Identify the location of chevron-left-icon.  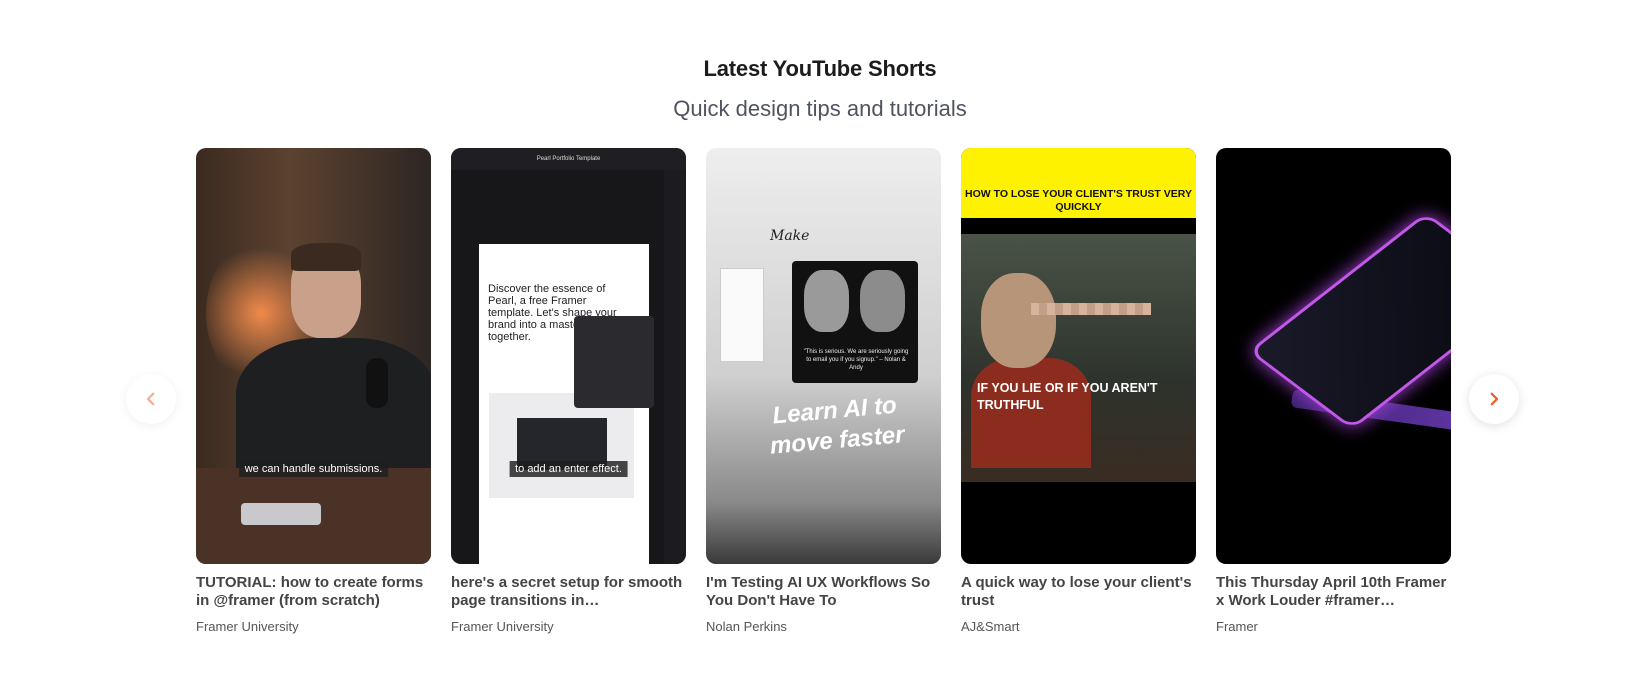
(150, 399).